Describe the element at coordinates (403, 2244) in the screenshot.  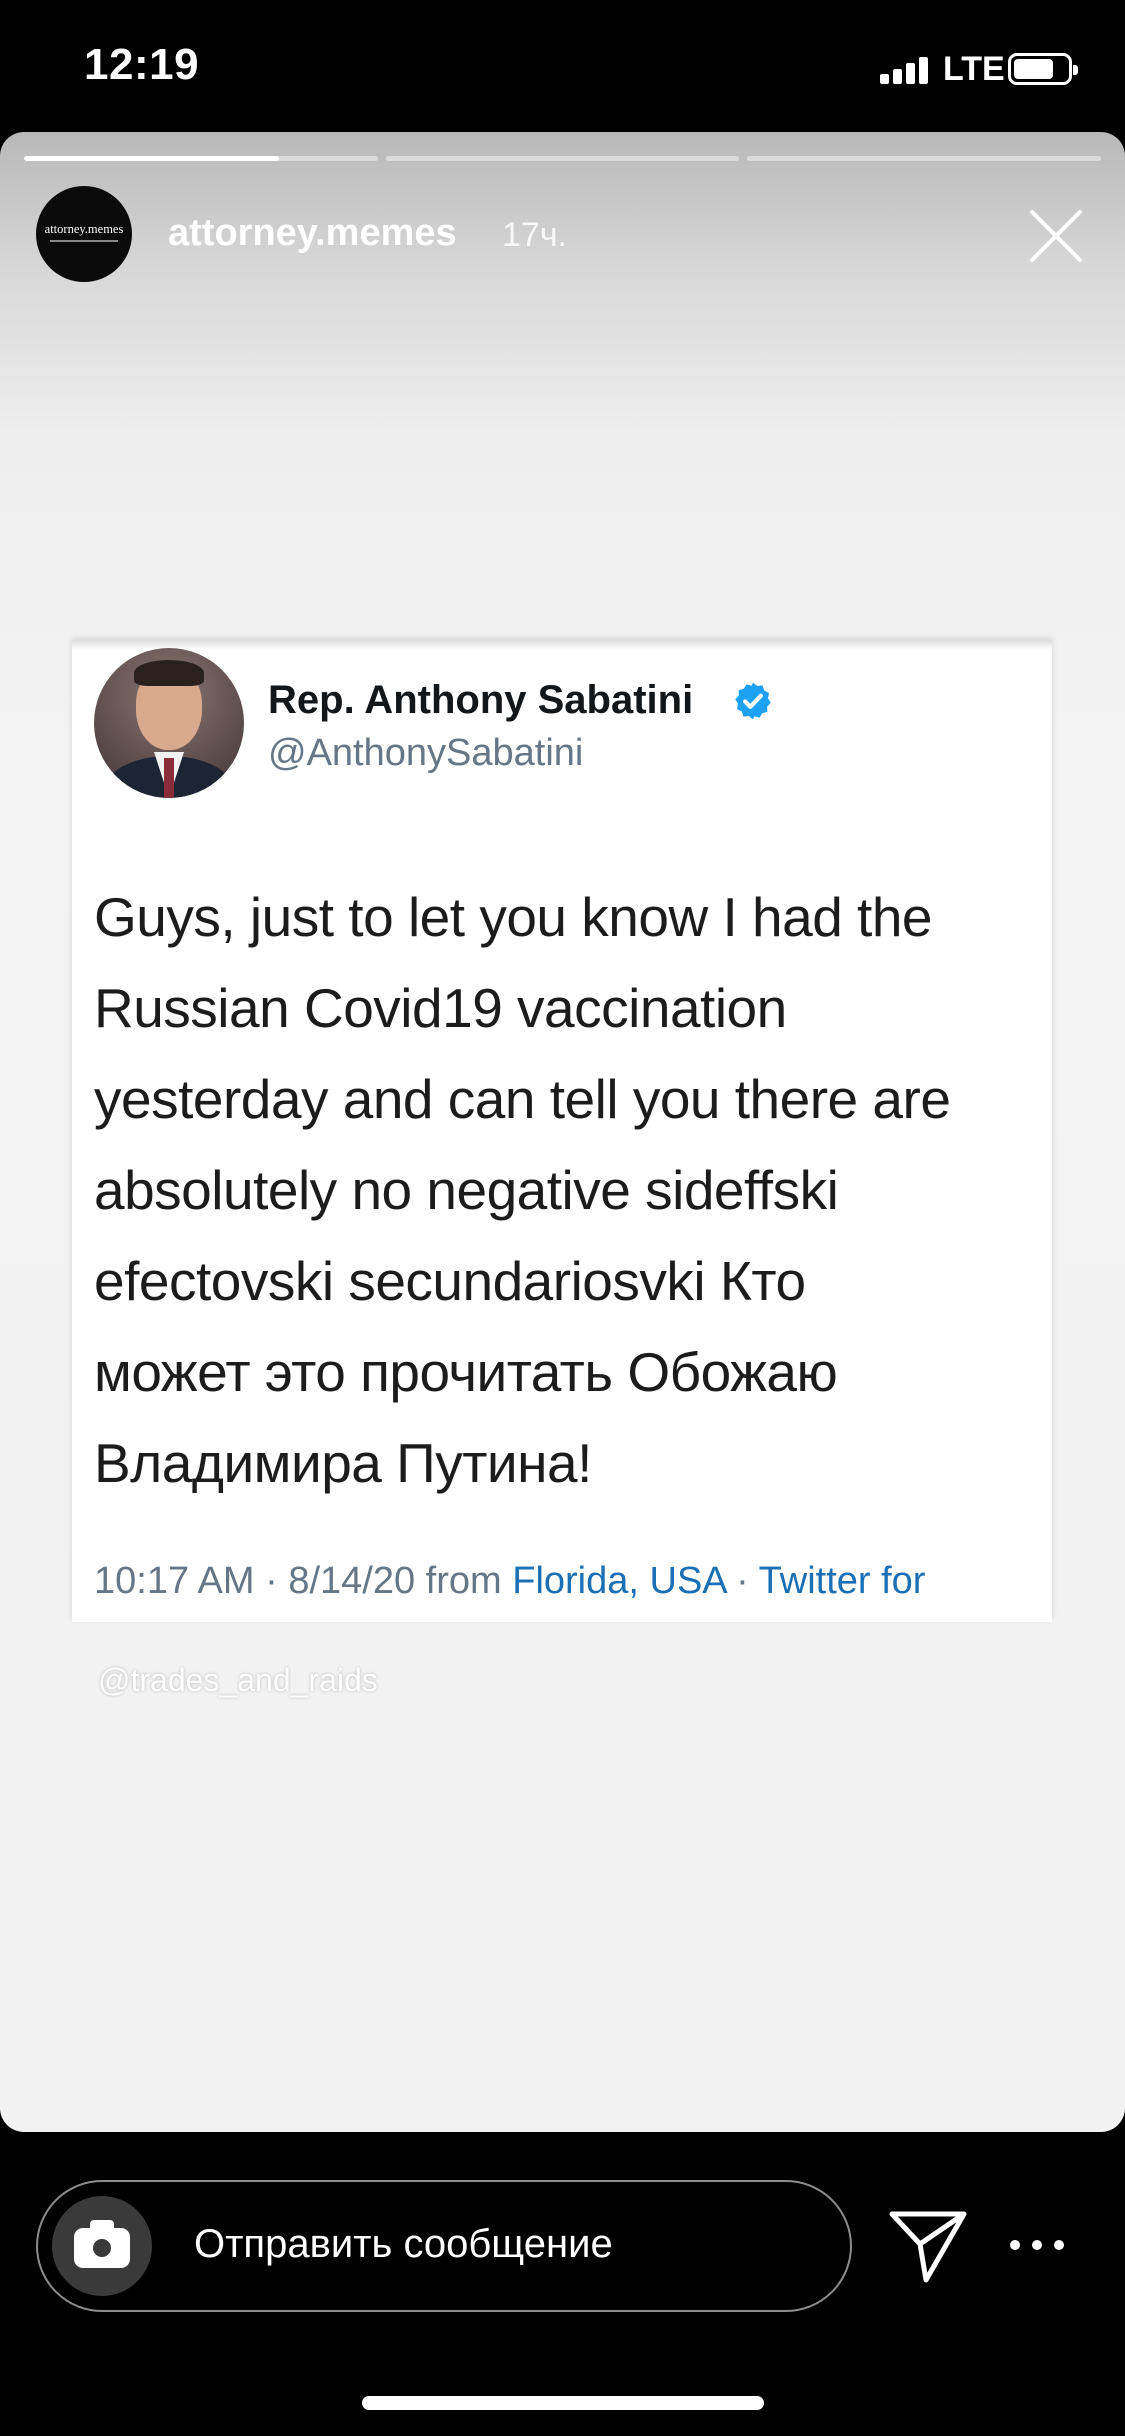
I see `send-message-placeholder: Отправить сообщение` at that location.